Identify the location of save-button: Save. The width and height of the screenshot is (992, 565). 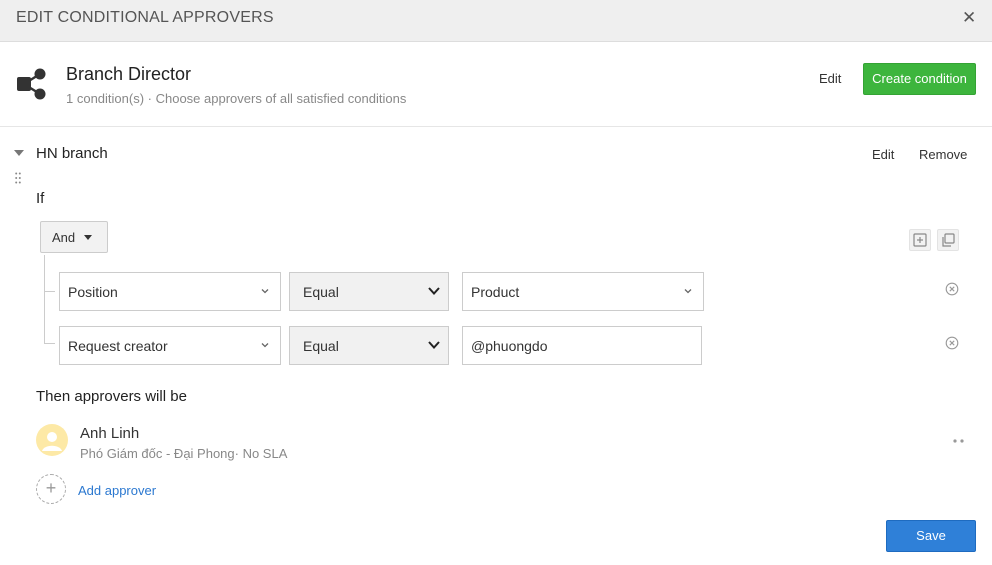
(931, 536).